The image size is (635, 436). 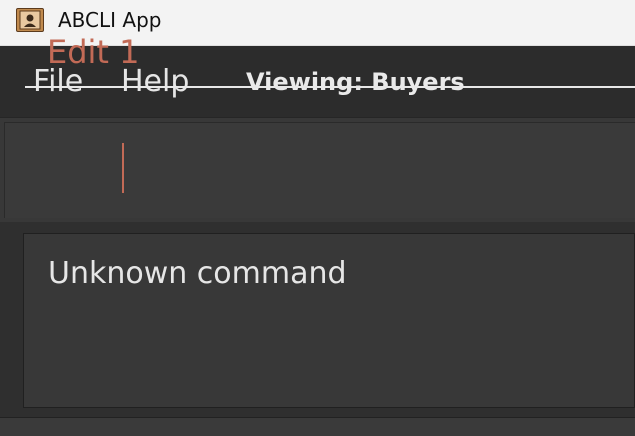 What do you see at coordinates (317, 426) in the screenshot?
I see `status-bar` at bounding box center [317, 426].